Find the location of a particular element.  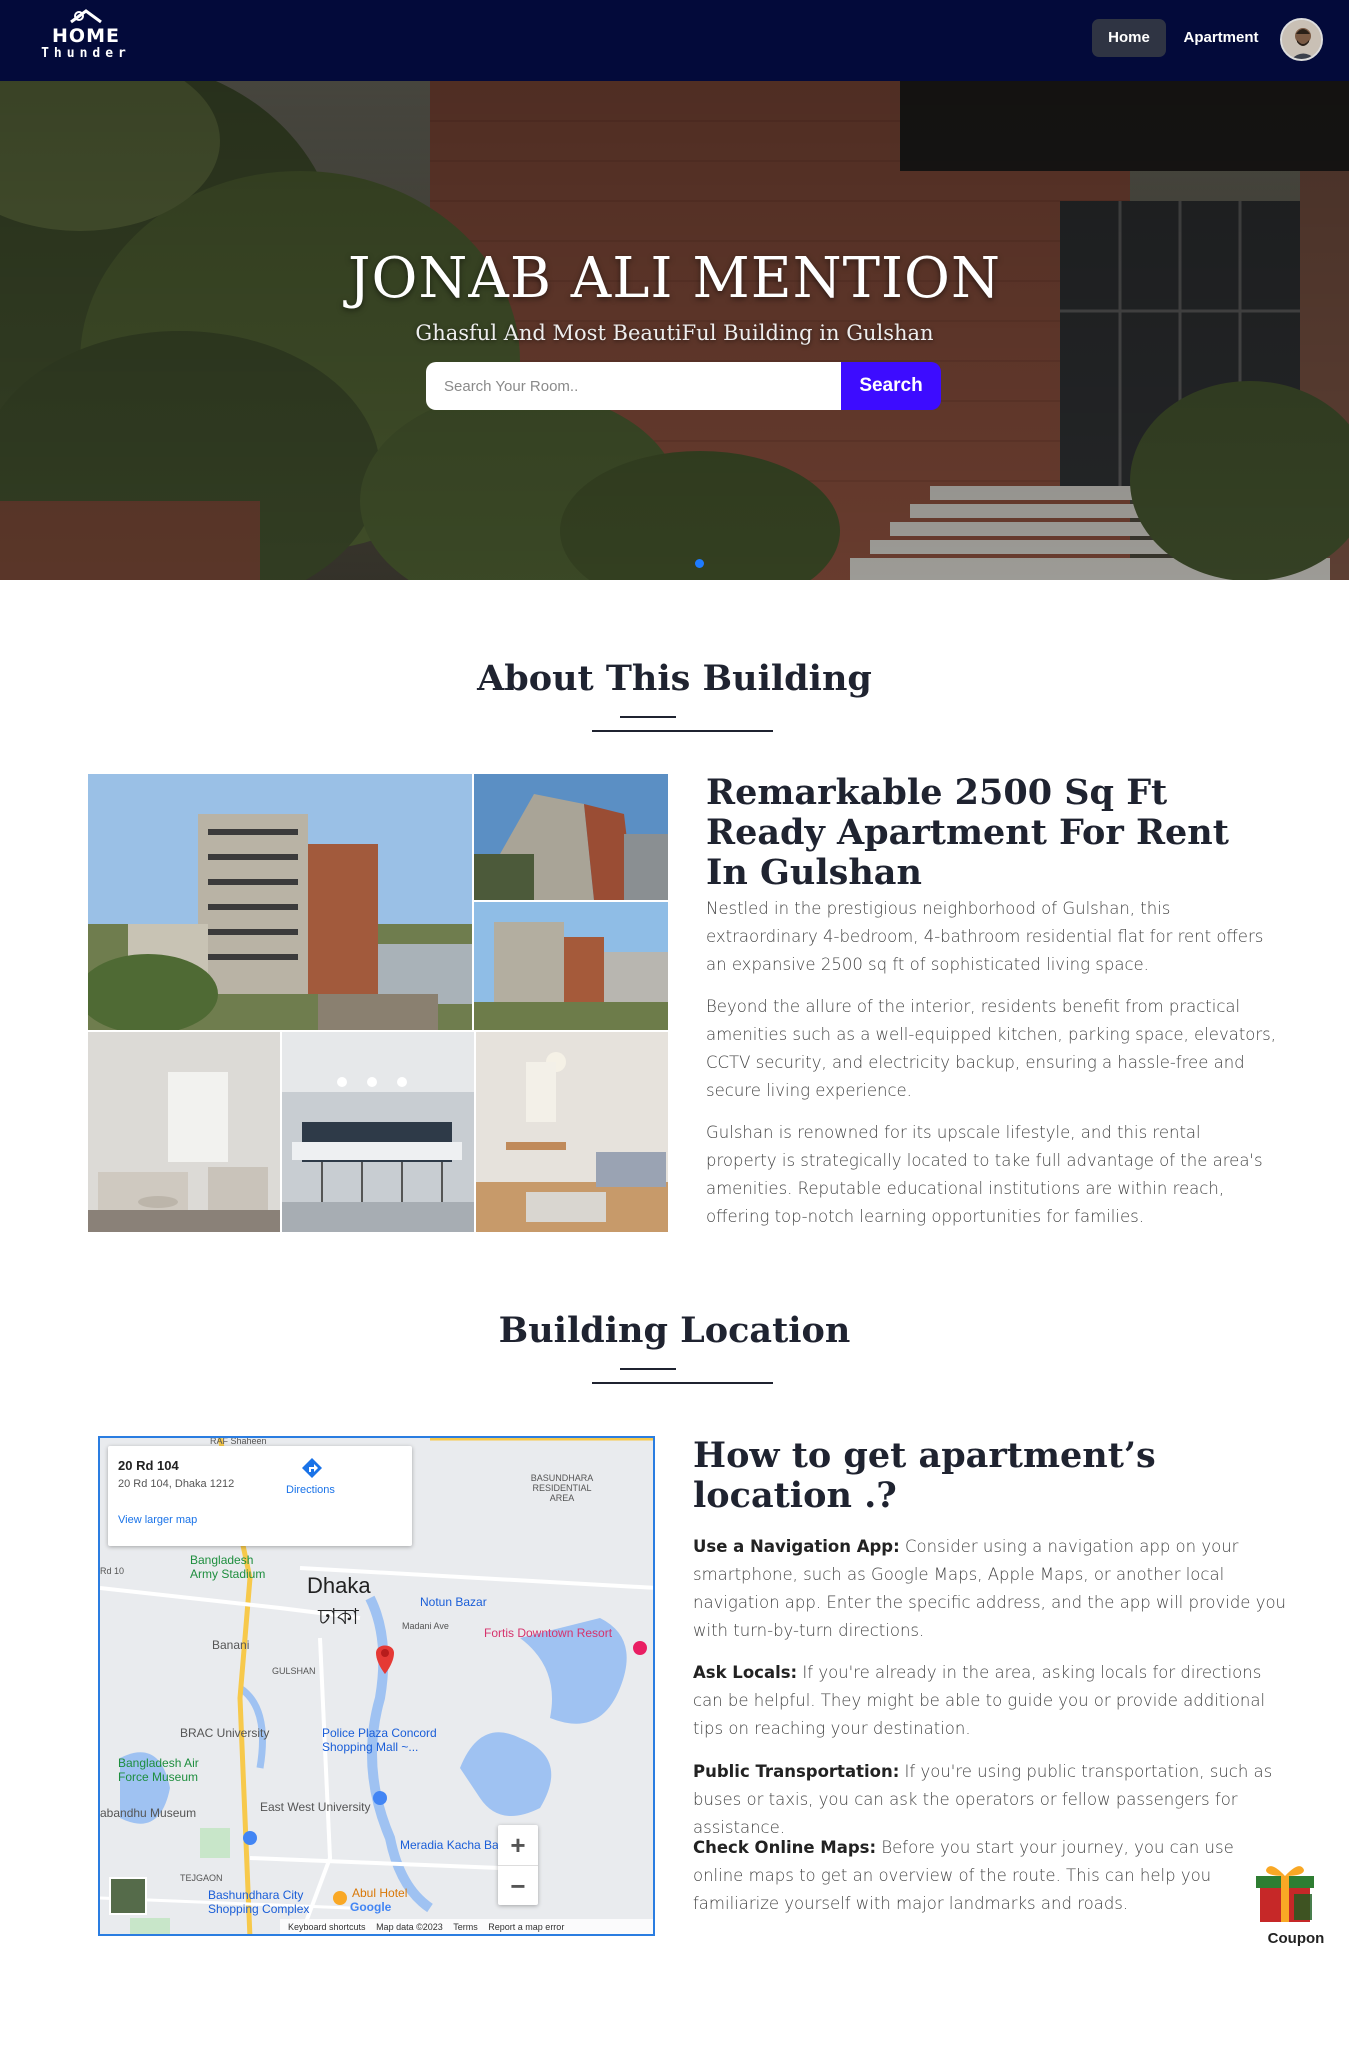

location-heading: How to get apartment’s location .? is located at coordinates (924, 1475).